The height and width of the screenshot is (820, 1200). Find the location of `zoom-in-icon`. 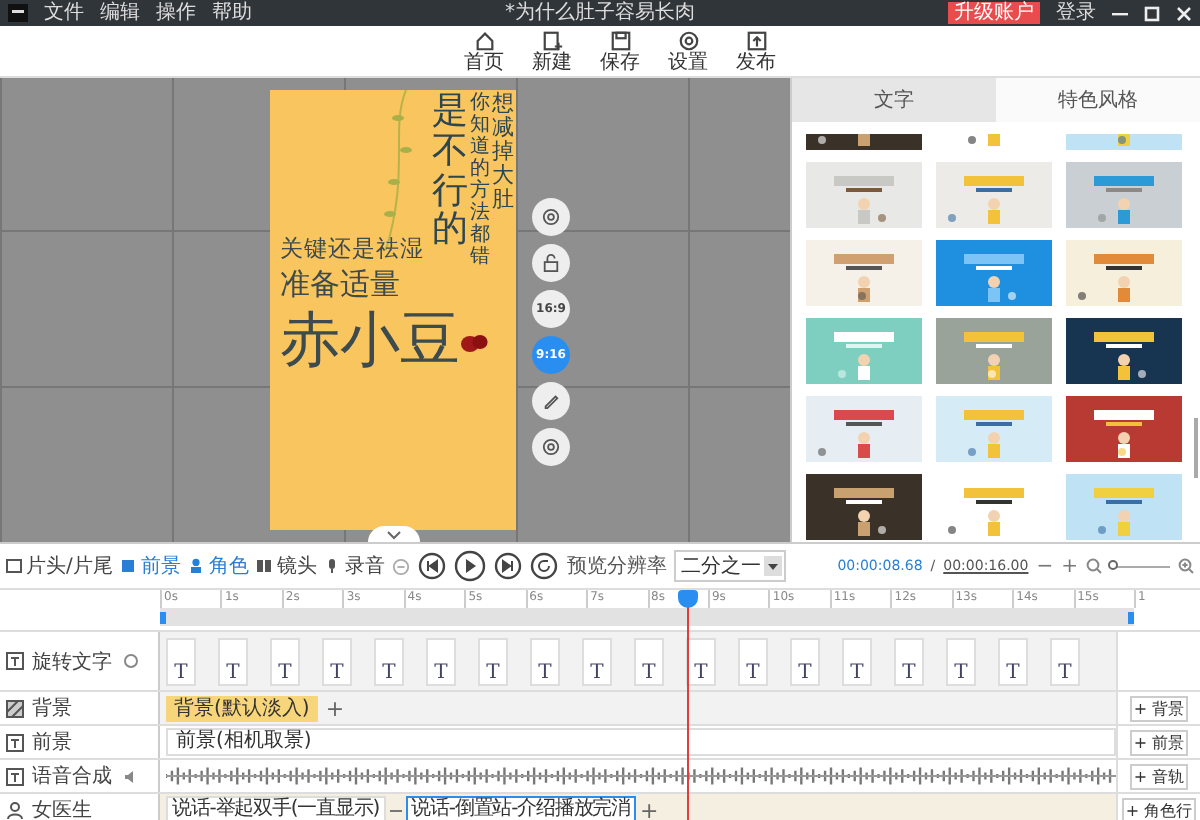

zoom-in-icon is located at coordinates (1186, 566).